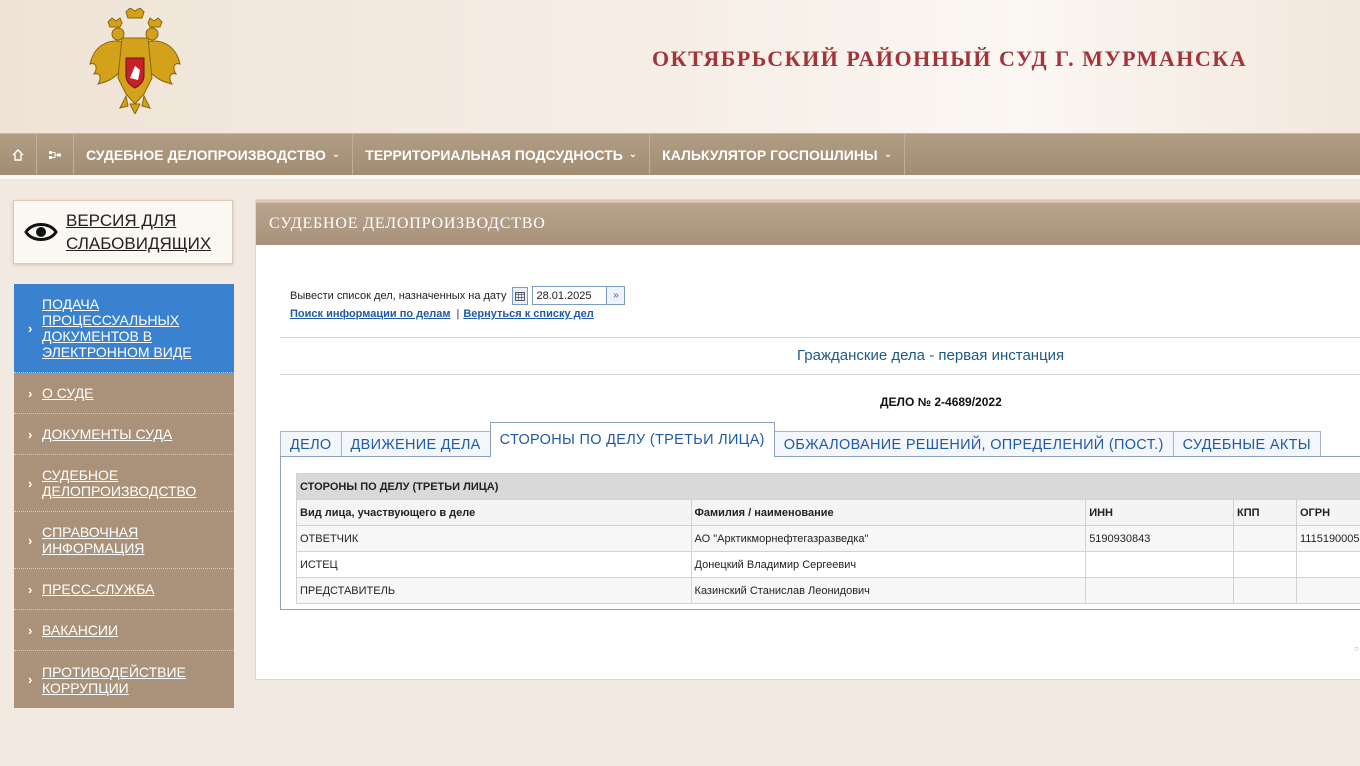  What do you see at coordinates (1160, 538) in the screenshot?
I see `table-cell: 5190930843` at bounding box center [1160, 538].